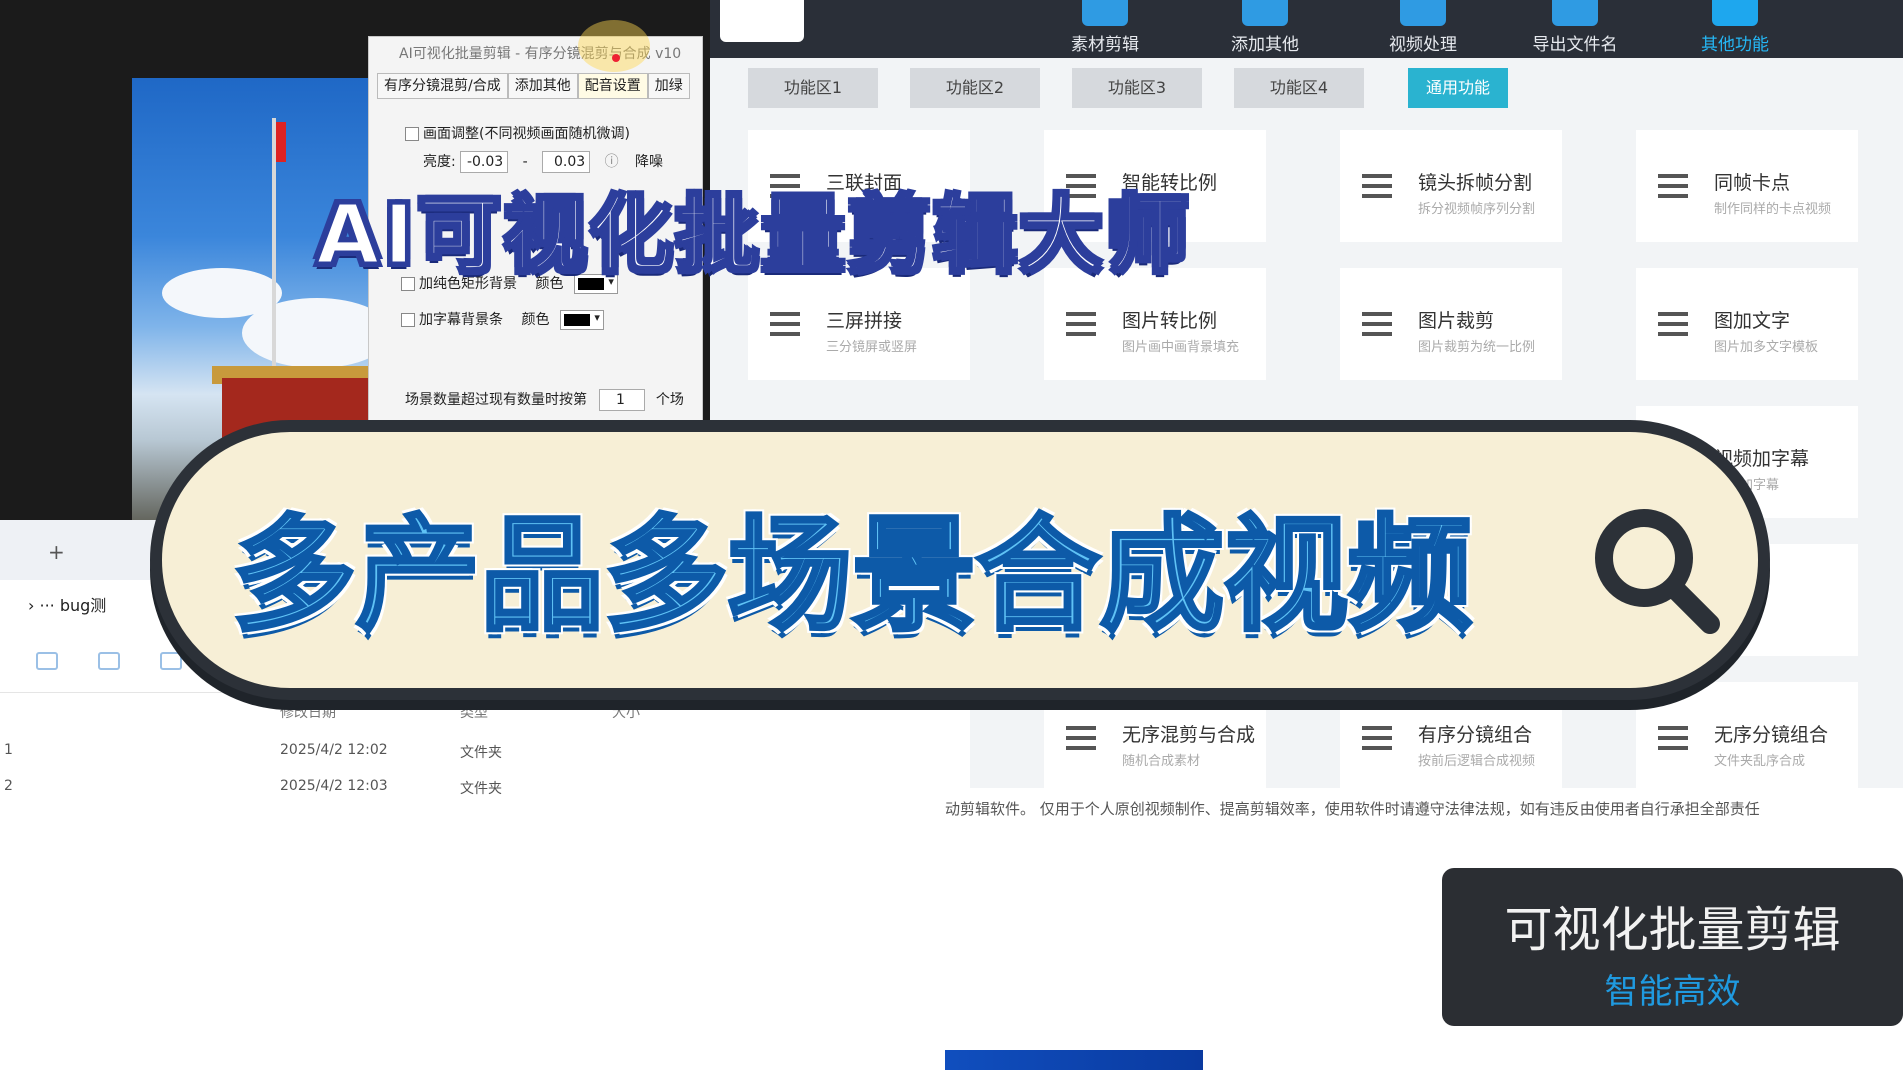  Describe the element at coordinates (1575, 29) in the screenshot. I see `toolbar-item-export-filename: 导出文件名` at that location.